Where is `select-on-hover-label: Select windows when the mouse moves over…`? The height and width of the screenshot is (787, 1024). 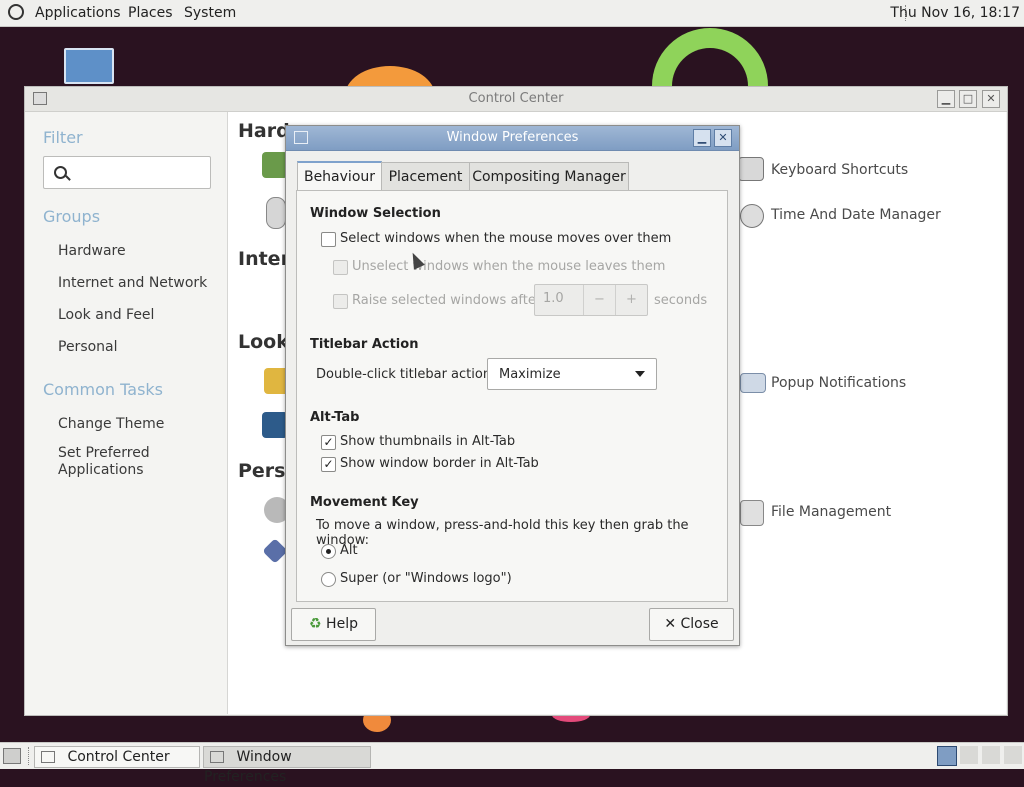 select-on-hover-label: Select windows when the mouse moves over… is located at coordinates (505, 238).